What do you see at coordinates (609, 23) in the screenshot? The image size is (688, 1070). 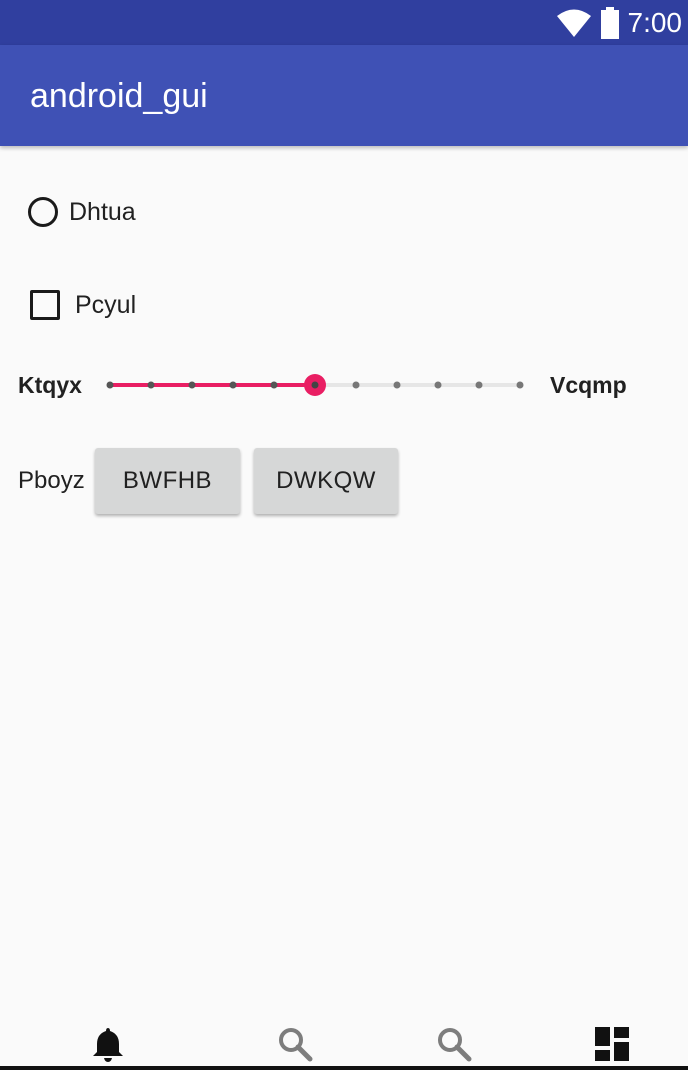 I see `battery-icon` at bounding box center [609, 23].